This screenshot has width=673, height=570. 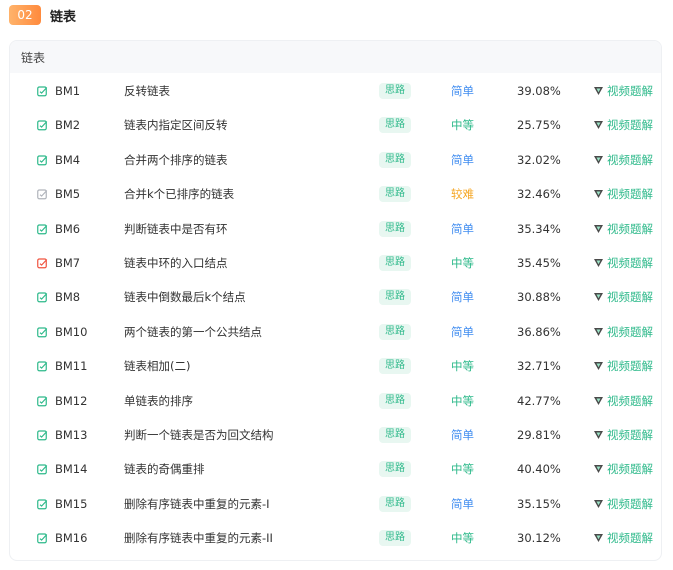 I want to click on problem-title-link: 反转链表, so click(x=147, y=91).